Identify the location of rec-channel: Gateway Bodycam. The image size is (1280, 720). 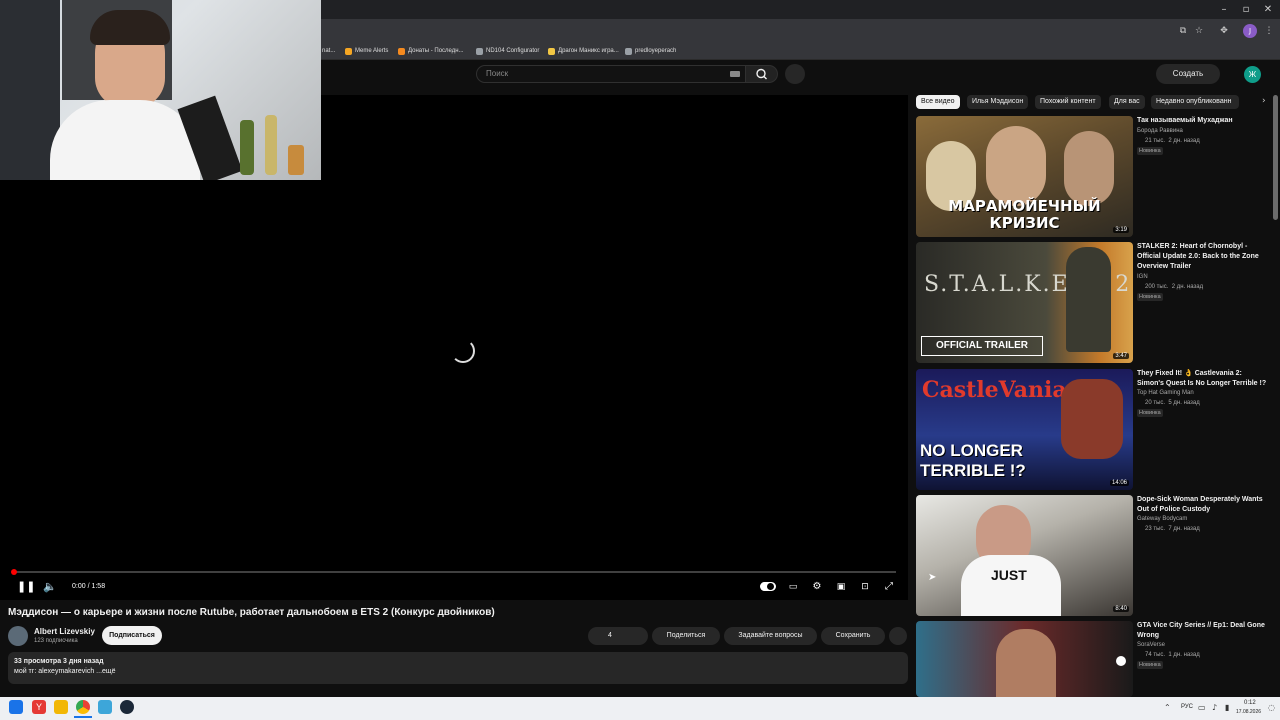
(1162, 519).